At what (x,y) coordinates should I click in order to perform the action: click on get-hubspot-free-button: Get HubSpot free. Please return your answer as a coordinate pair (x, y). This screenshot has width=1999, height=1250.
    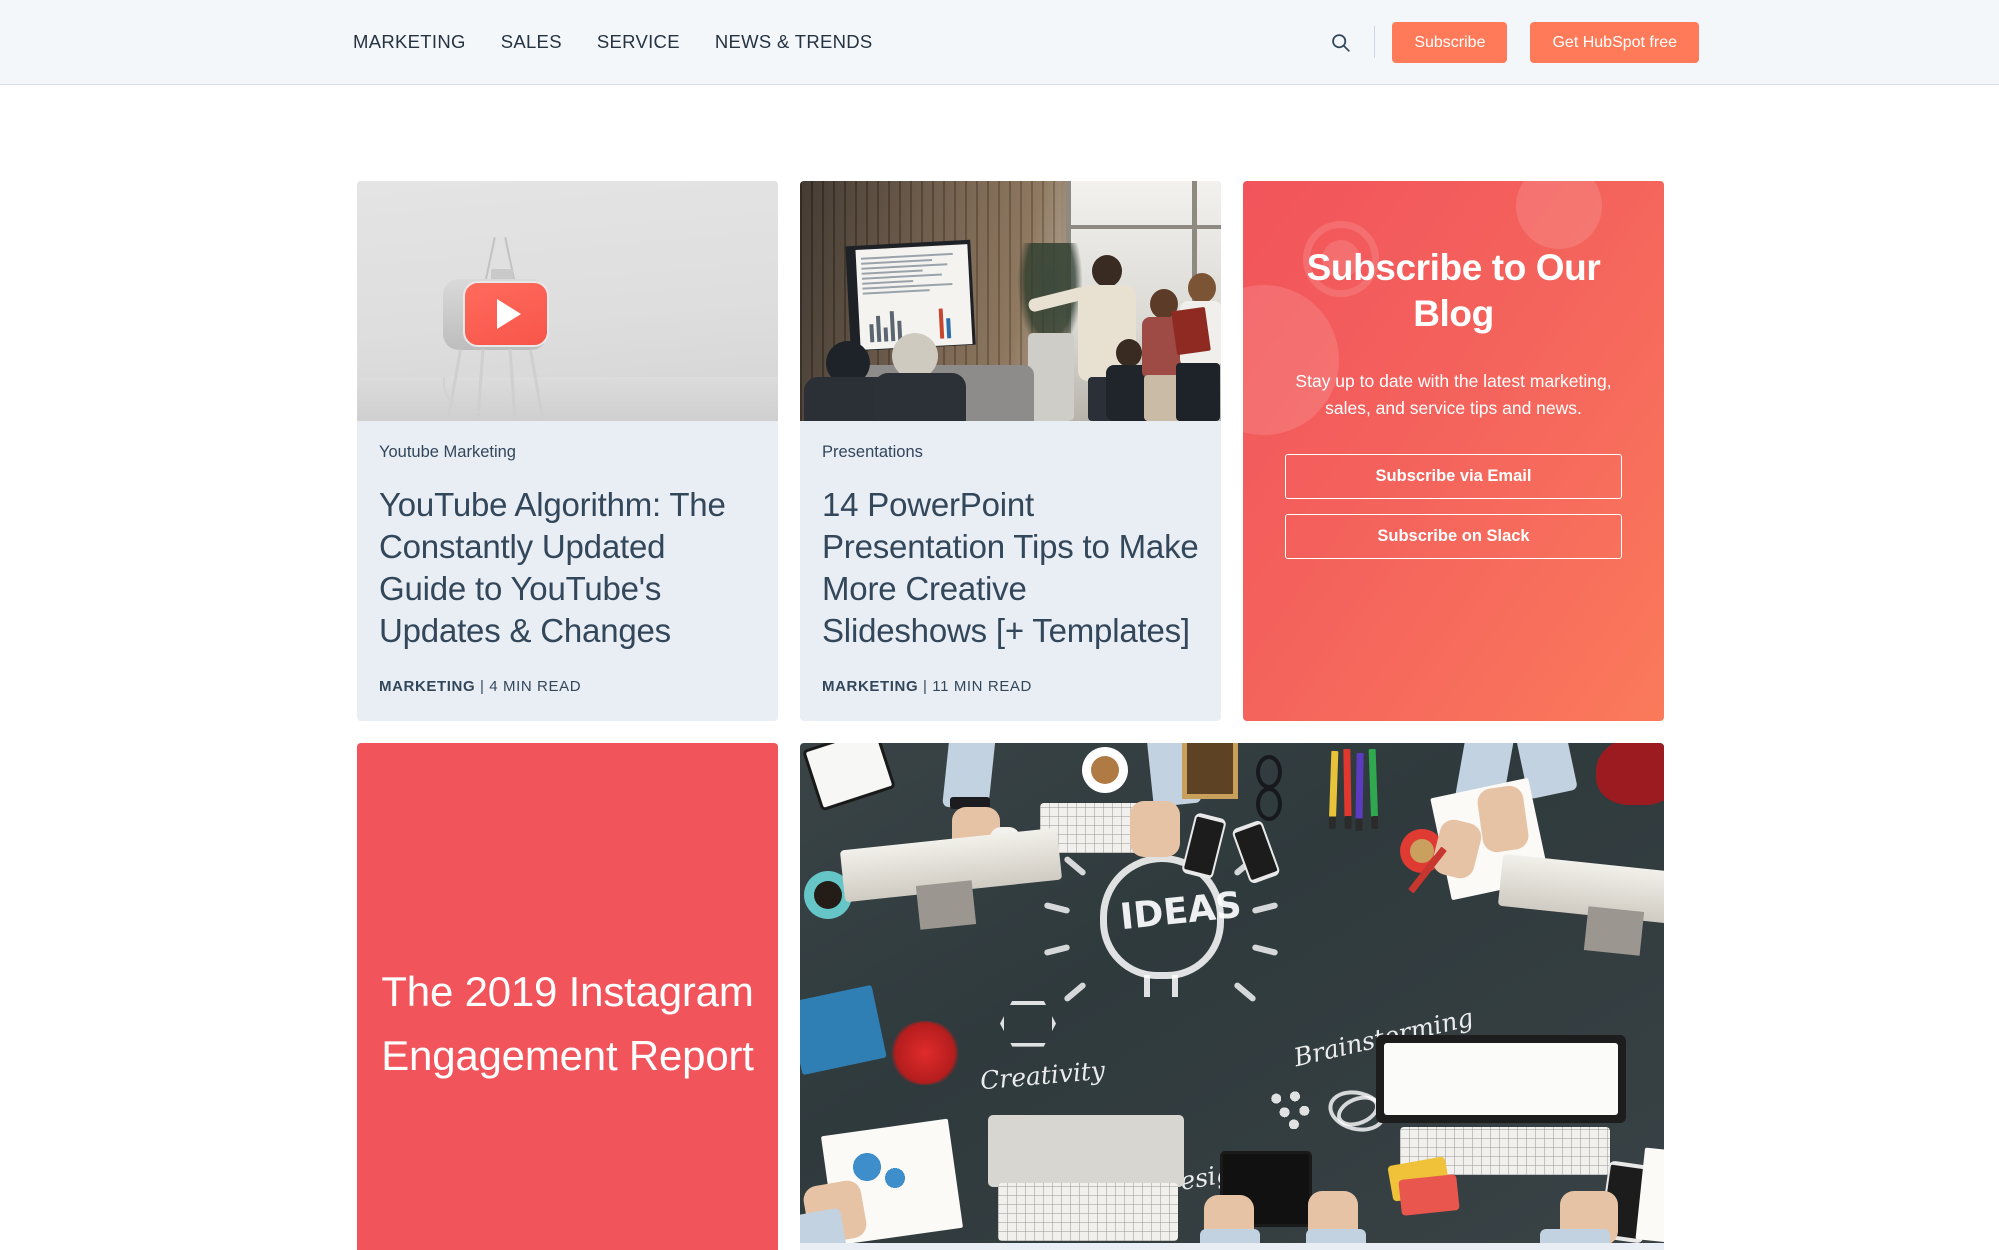
    Looking at the image, I should click on (1614, 42).